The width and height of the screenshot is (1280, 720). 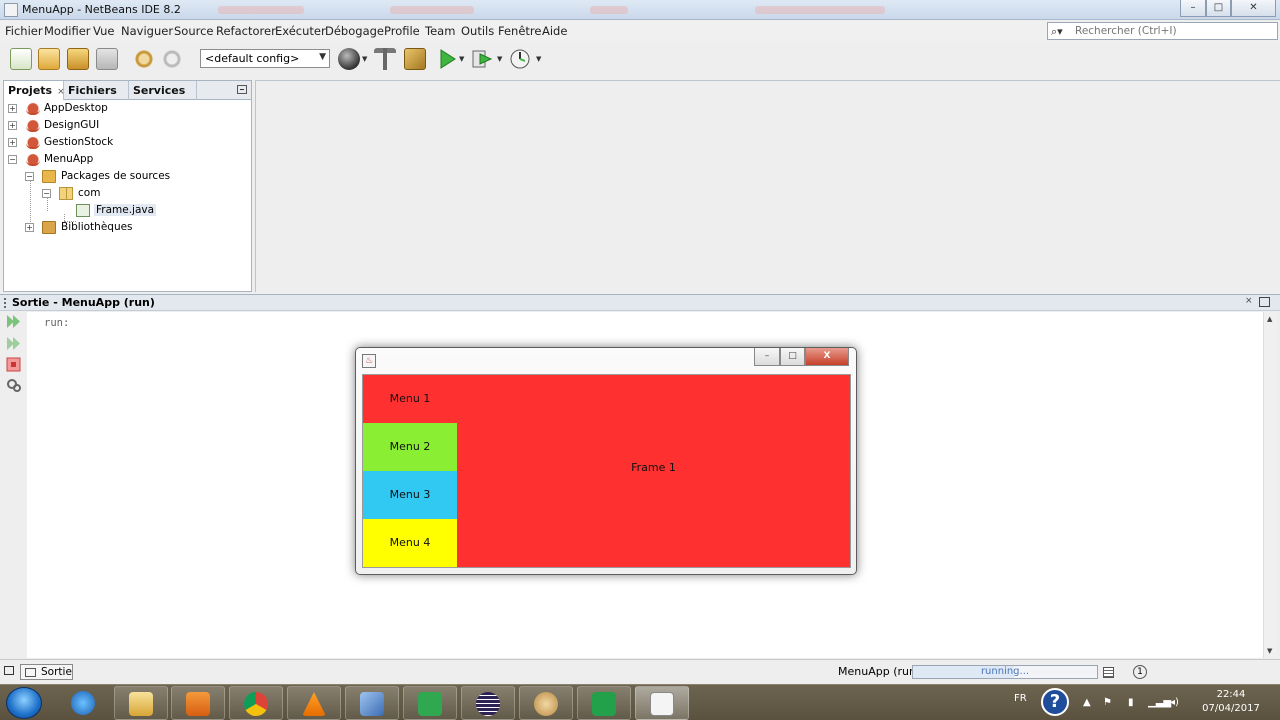 I want to click on close-icon: ⨯, so click(x=1249, y=301).